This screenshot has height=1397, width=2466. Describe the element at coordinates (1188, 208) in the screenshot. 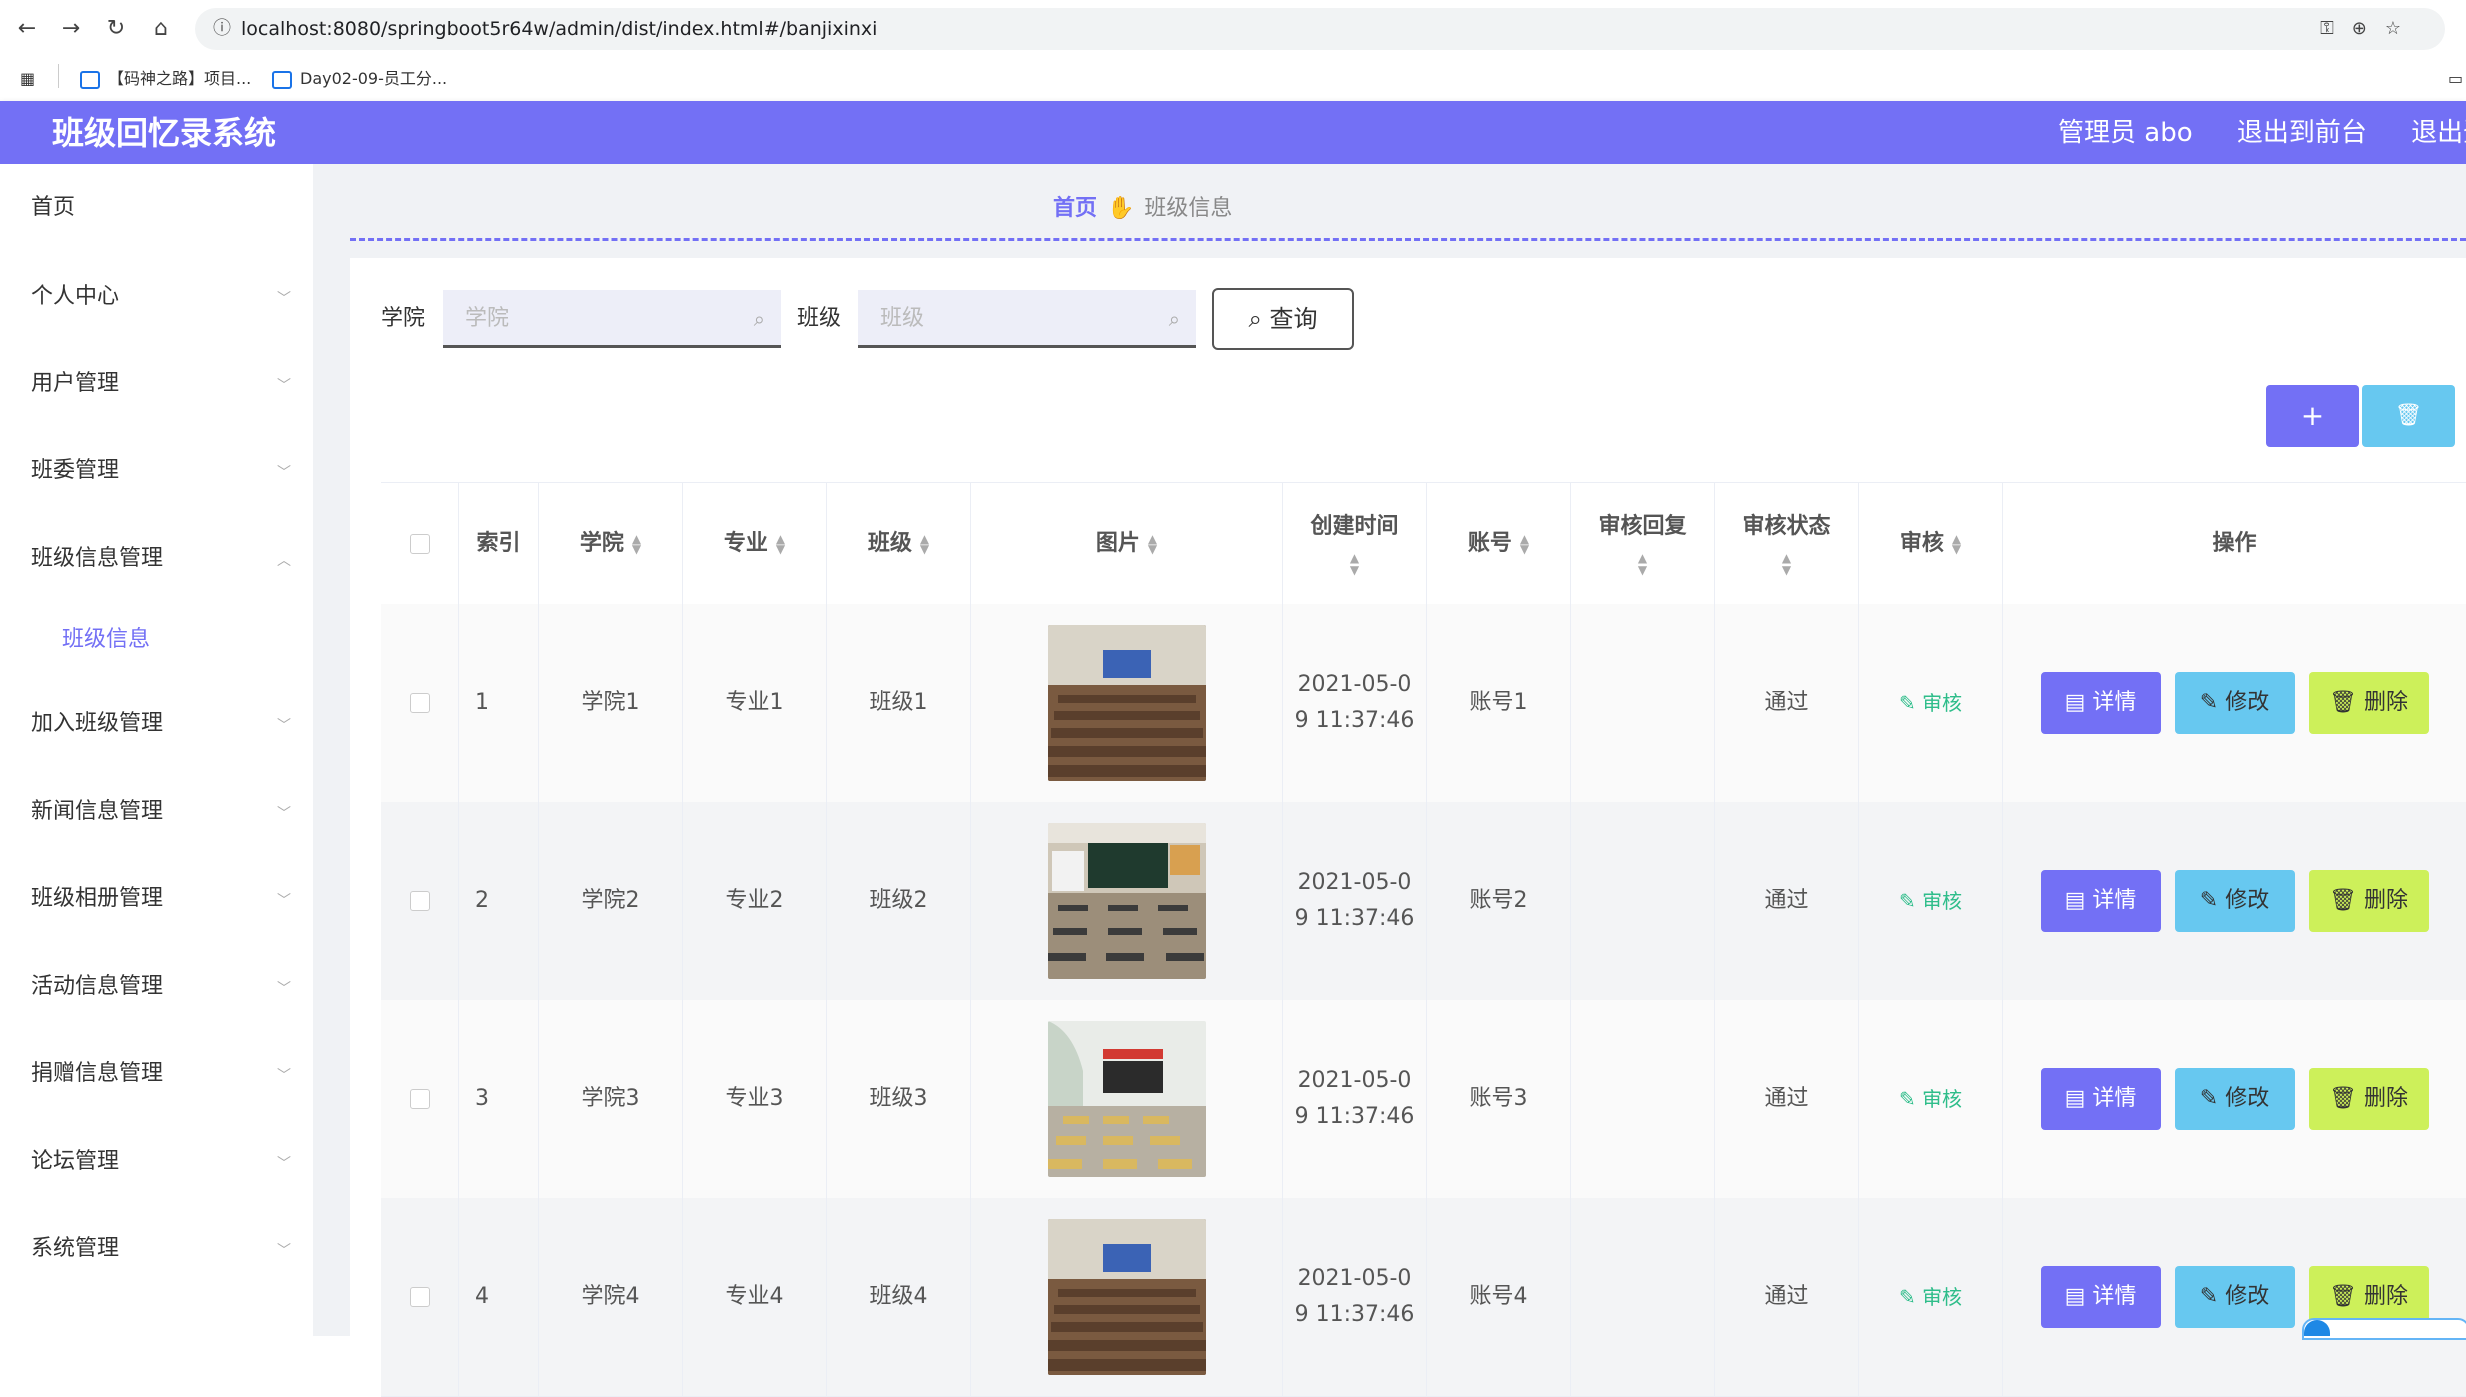

I see `breadcrumb-current: 班级信息` at that location.